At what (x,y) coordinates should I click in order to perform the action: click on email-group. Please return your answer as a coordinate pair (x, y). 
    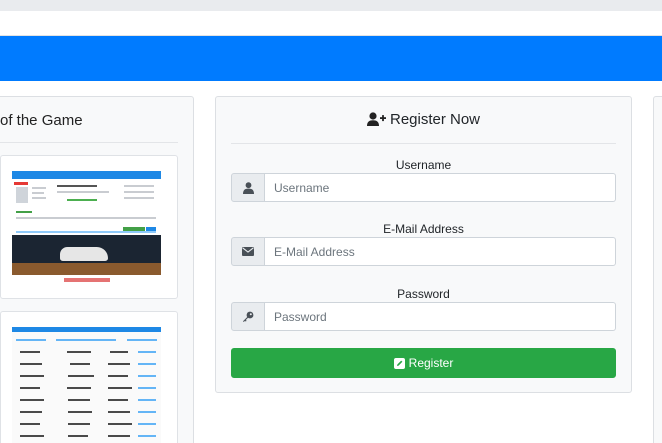
    Looking at the image, I should click on (423, 251).